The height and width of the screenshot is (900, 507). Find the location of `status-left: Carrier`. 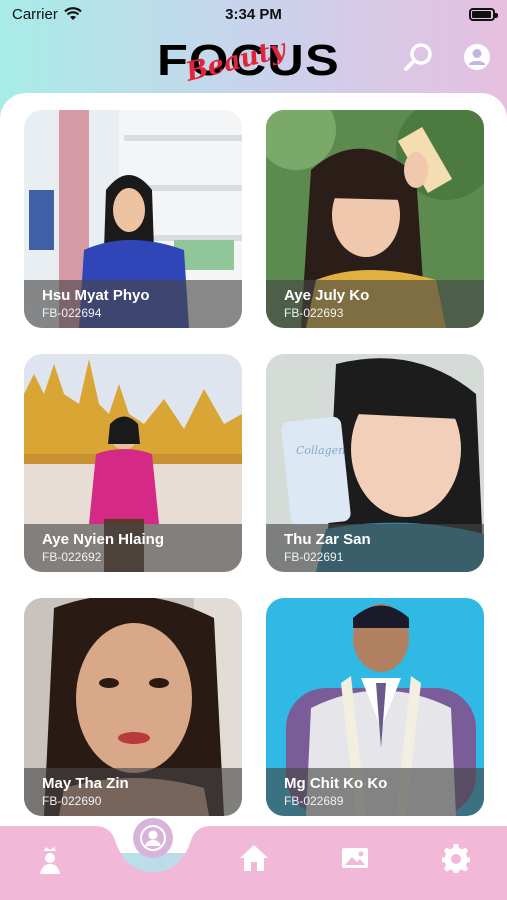

status-left: Carrier is located at coordinates (47, 14).